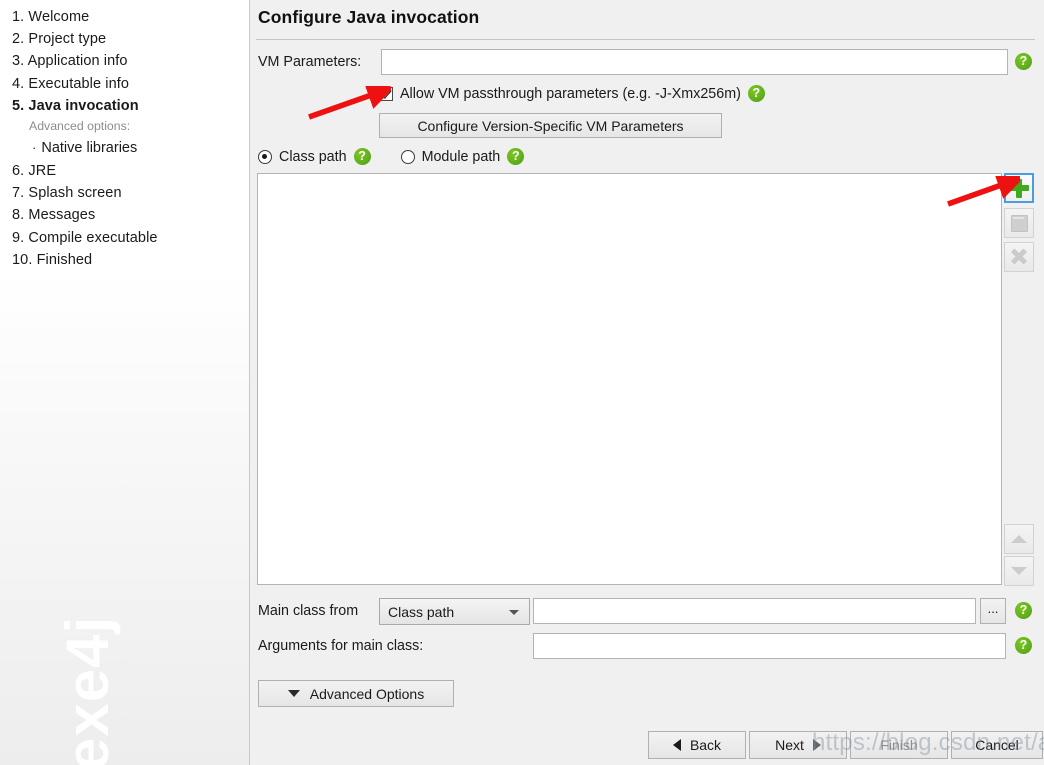  What do you see at coordinates (310, 62) in the screenshot?
I see `vm-parameters-label: VM Parameters:` at bounding box center [310, 62].